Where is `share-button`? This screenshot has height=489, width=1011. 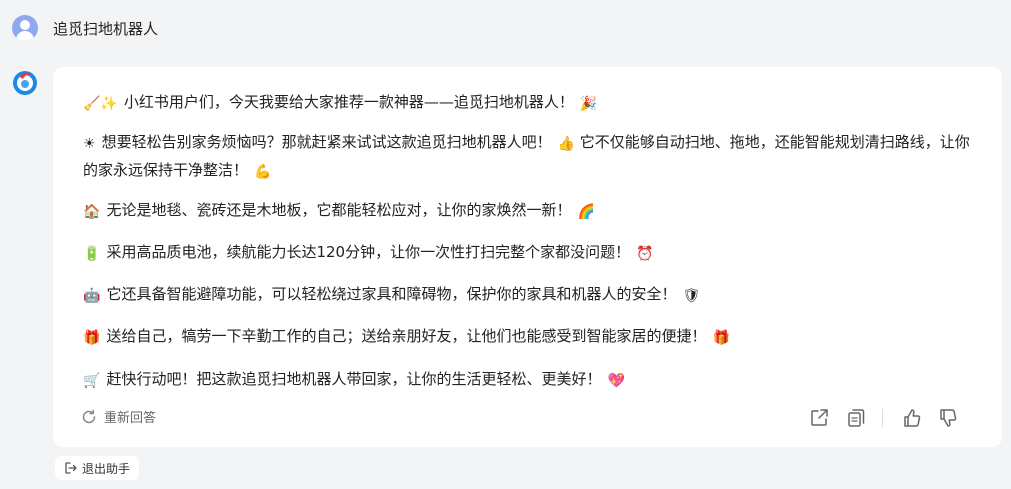
share-button is located at coordinates (819, 418).